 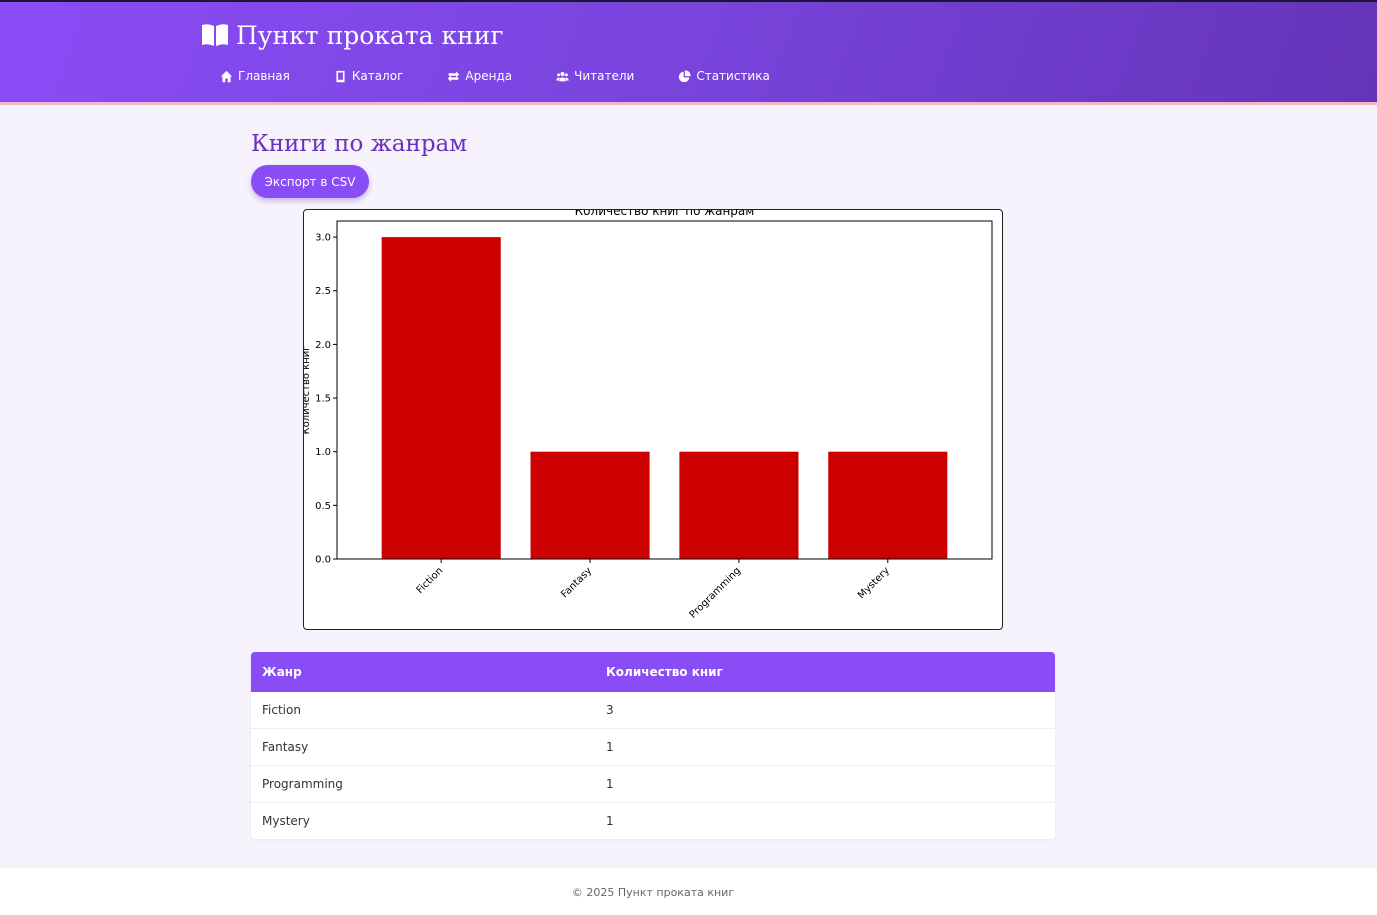 What do you see at coordinates (323, 291) in the screenshot?
I see `y-tick-label: 2.5` at bounding box center [323, 291].